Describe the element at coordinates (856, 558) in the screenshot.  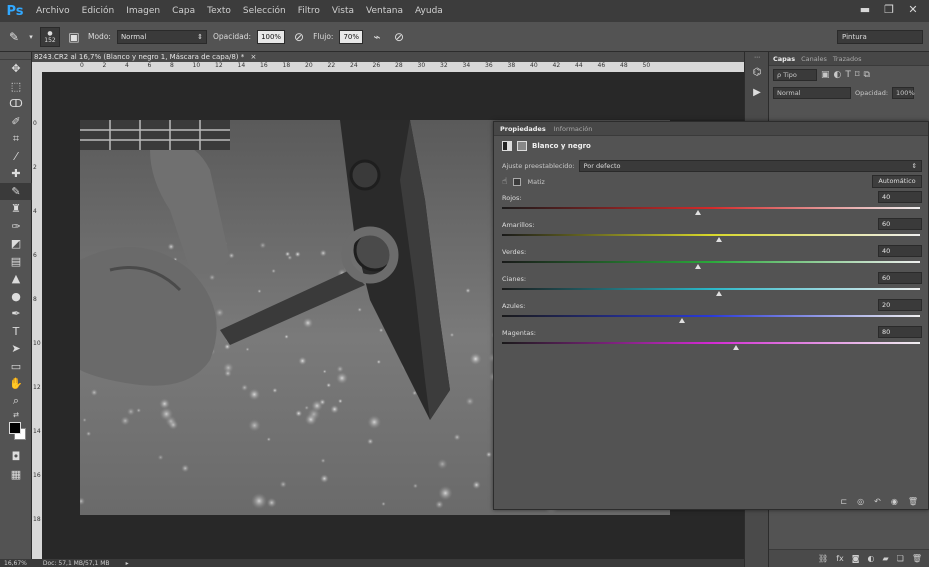
I see `add-mask-icon: ◙` at that location.